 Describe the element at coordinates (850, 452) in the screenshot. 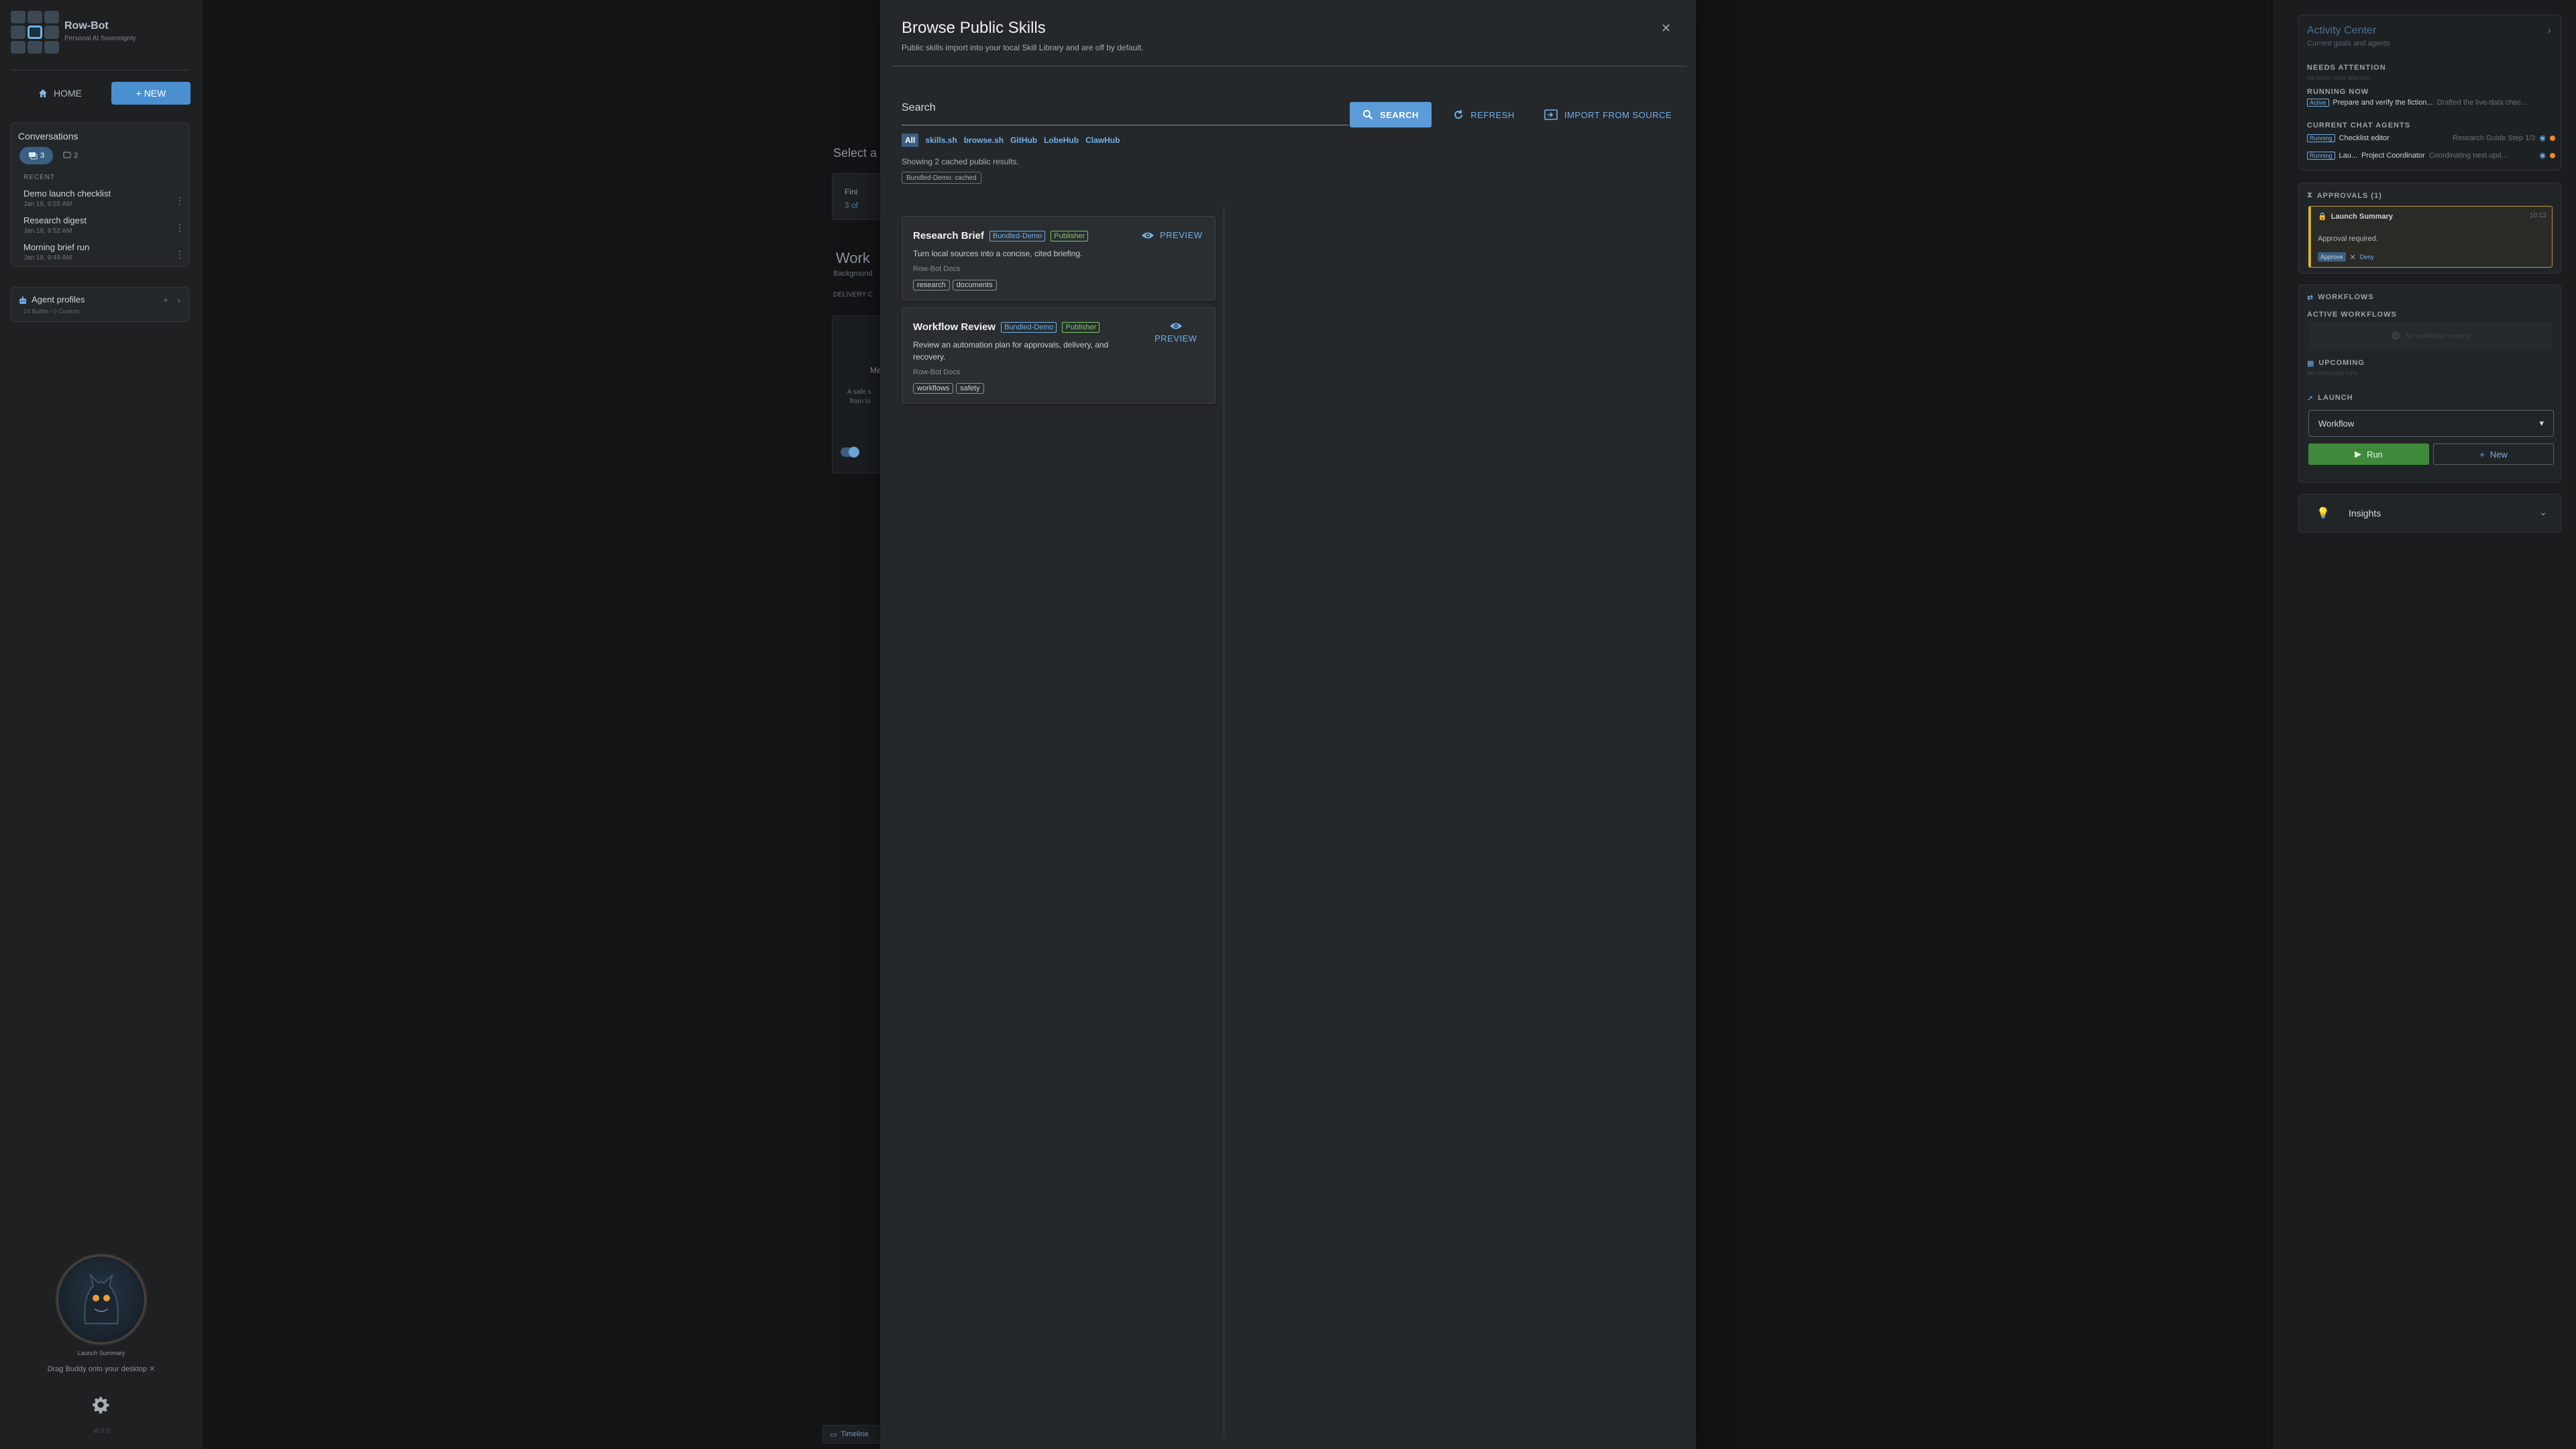

I see `toggle-switch` at that location.